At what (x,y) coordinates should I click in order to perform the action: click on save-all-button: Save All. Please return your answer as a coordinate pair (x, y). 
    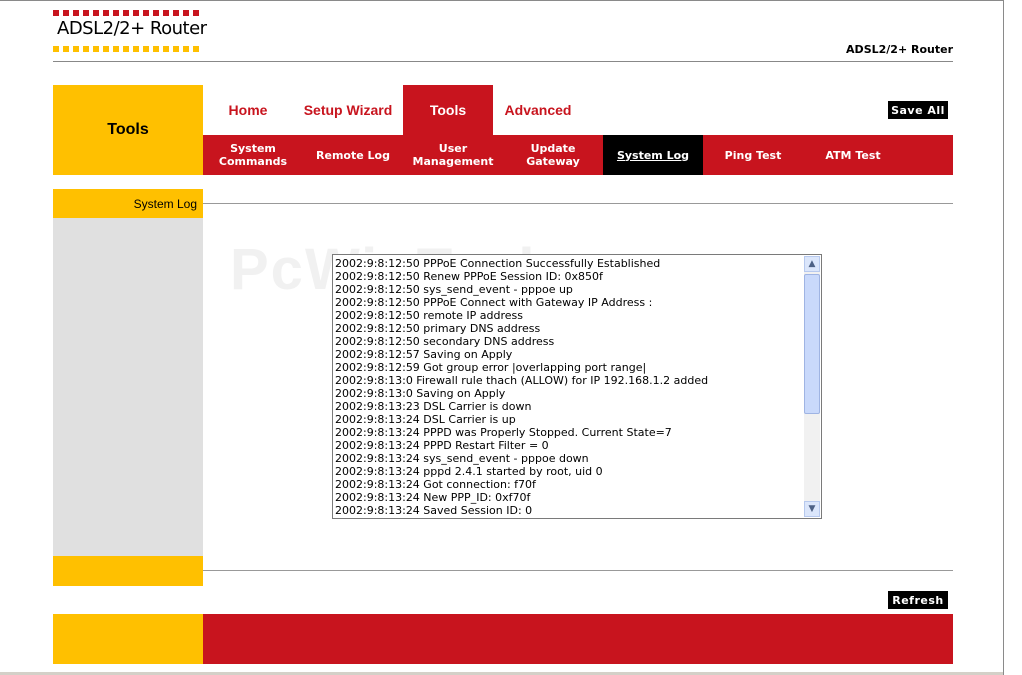
    Looking at the image, I should click on (918, 110).